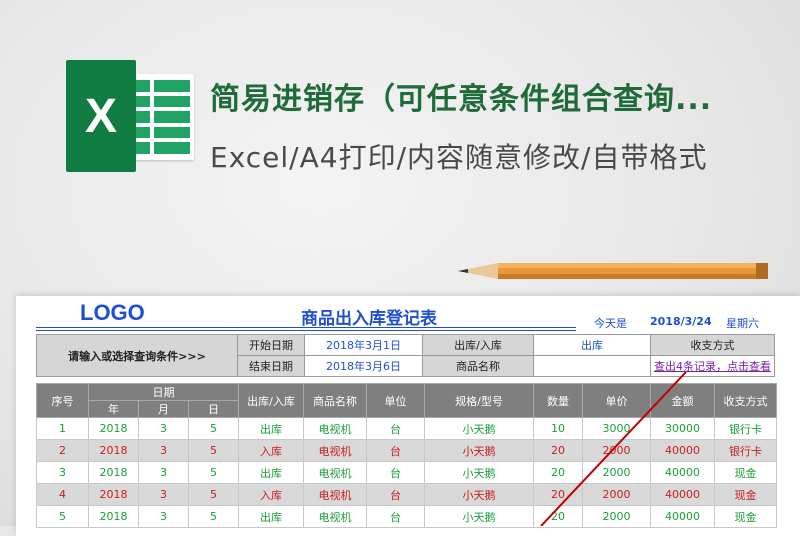  What do you see at coordinates (62, 516) in the screenshot?
I see `cell-index: 5` at bounding box center [62, 516].